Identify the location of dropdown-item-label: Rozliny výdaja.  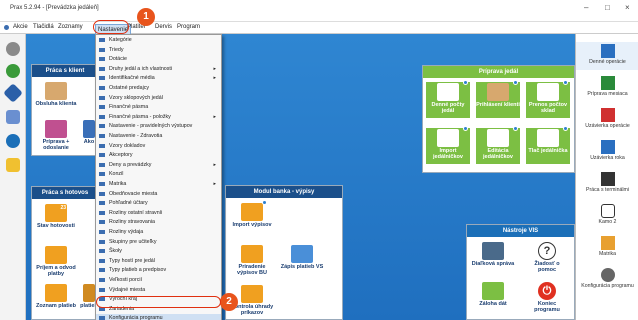
(126, 232).